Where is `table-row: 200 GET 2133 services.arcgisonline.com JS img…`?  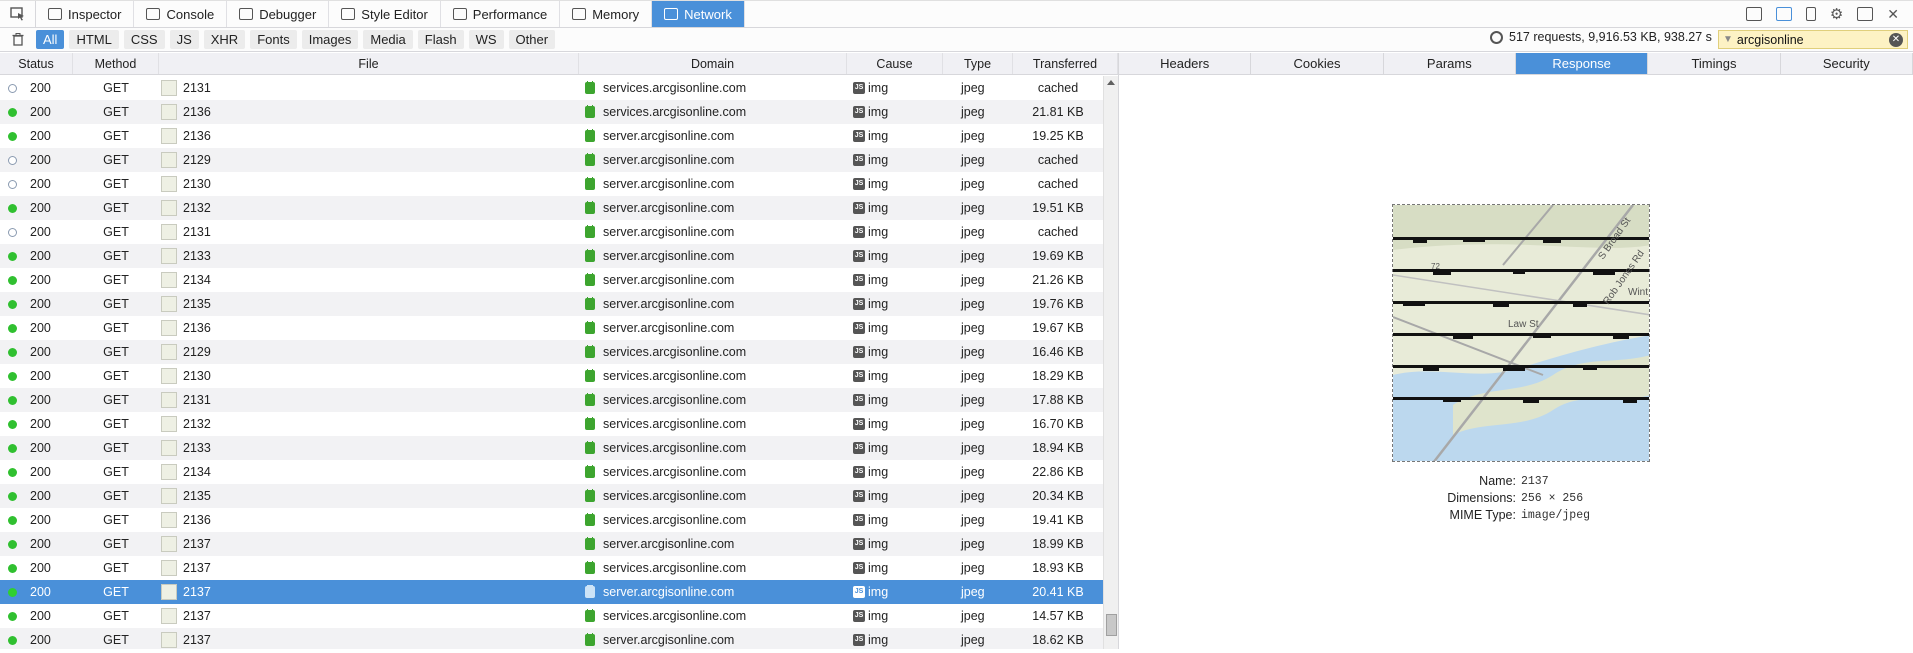 table-row: 200 GET 2133 services.arcgisonline.com JS img… is located at coordinates (551, 448).